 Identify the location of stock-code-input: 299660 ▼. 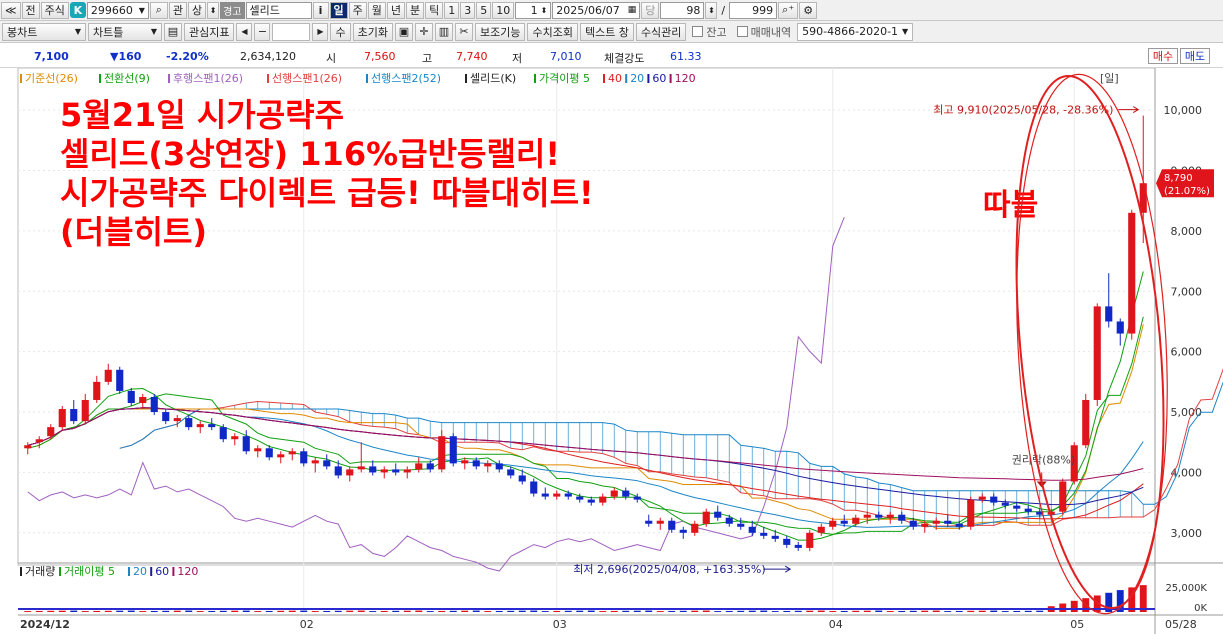
(117, 10).